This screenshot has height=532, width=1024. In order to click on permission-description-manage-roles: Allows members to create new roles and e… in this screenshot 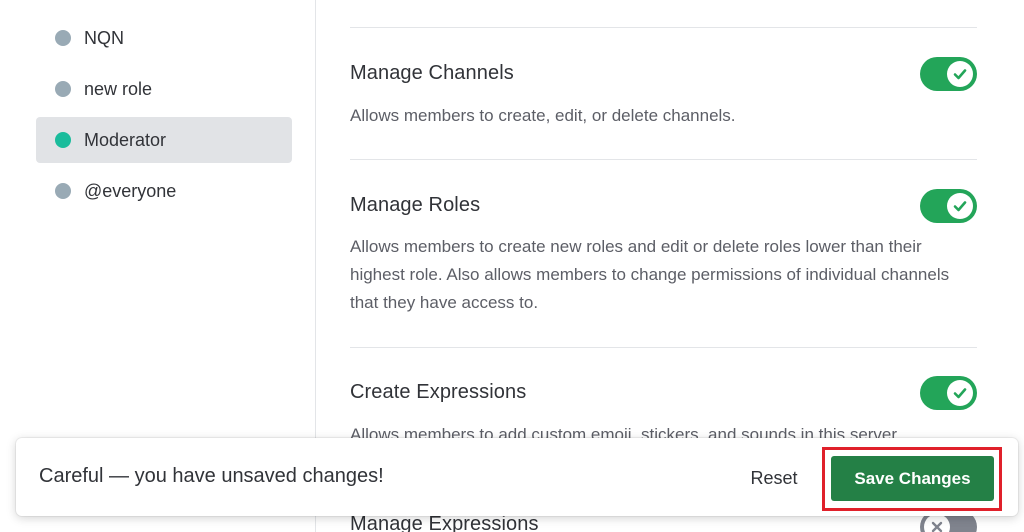, I will do `click(650, 274)`.